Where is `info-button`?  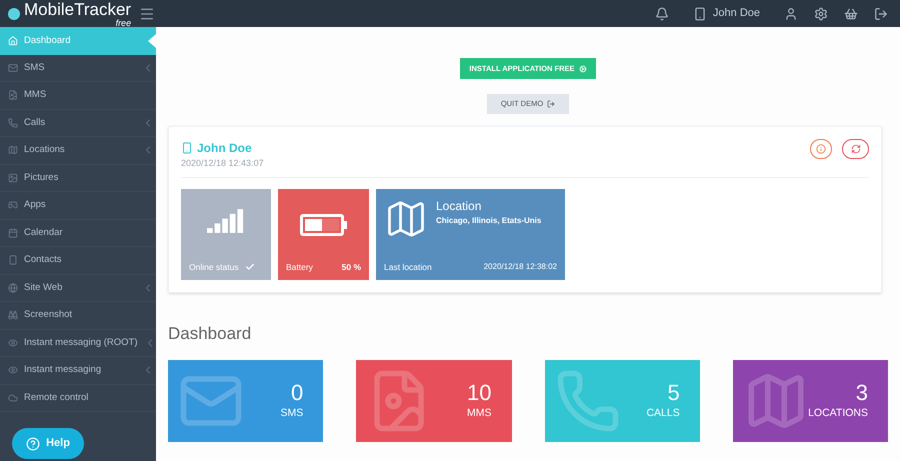
info-button is located at coordinates (821, 149).